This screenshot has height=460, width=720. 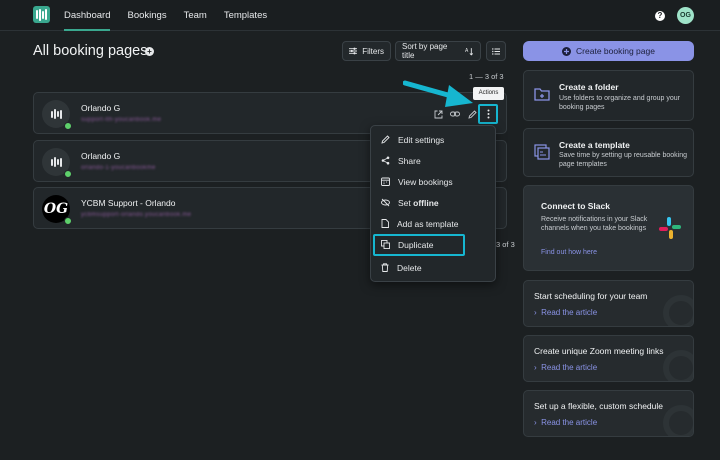 What do you see at coordinates (425, 181) in the screenshot?
I see `menu-label: View bookings` at bounding box center [425, 181].